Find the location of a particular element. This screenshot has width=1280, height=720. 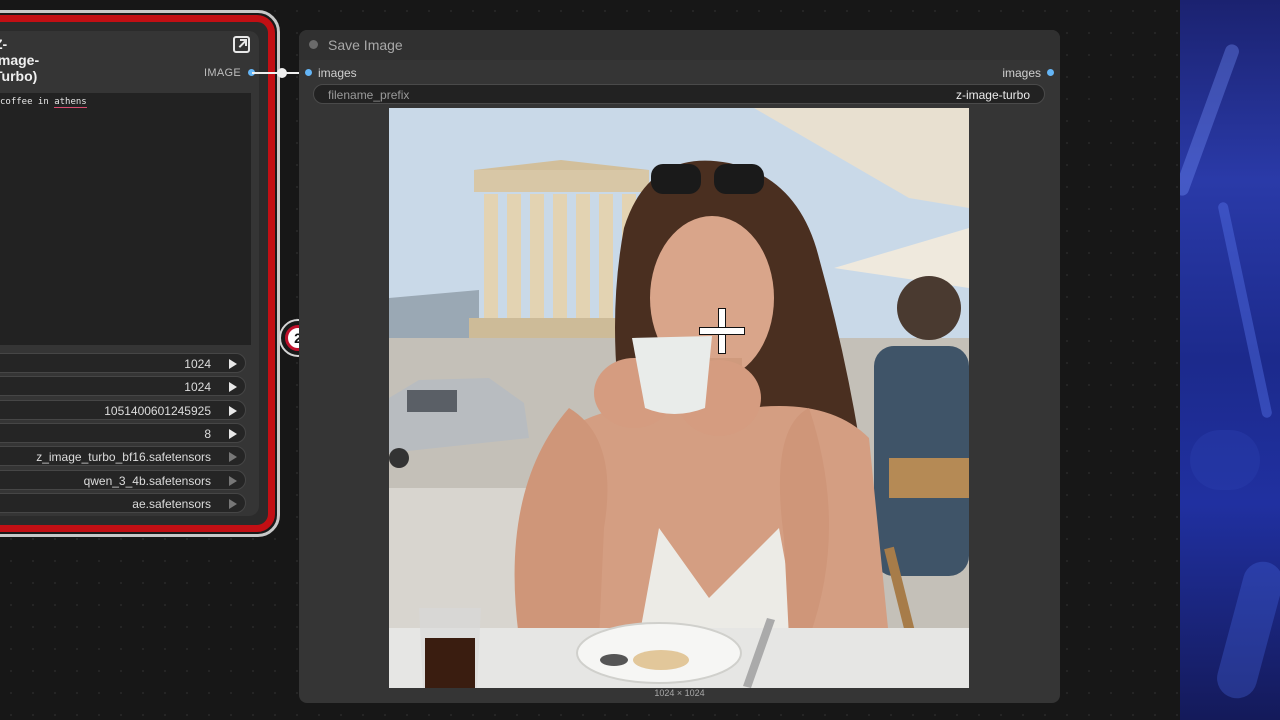

height-widget: 1024 is located at coordinates (123, 386).